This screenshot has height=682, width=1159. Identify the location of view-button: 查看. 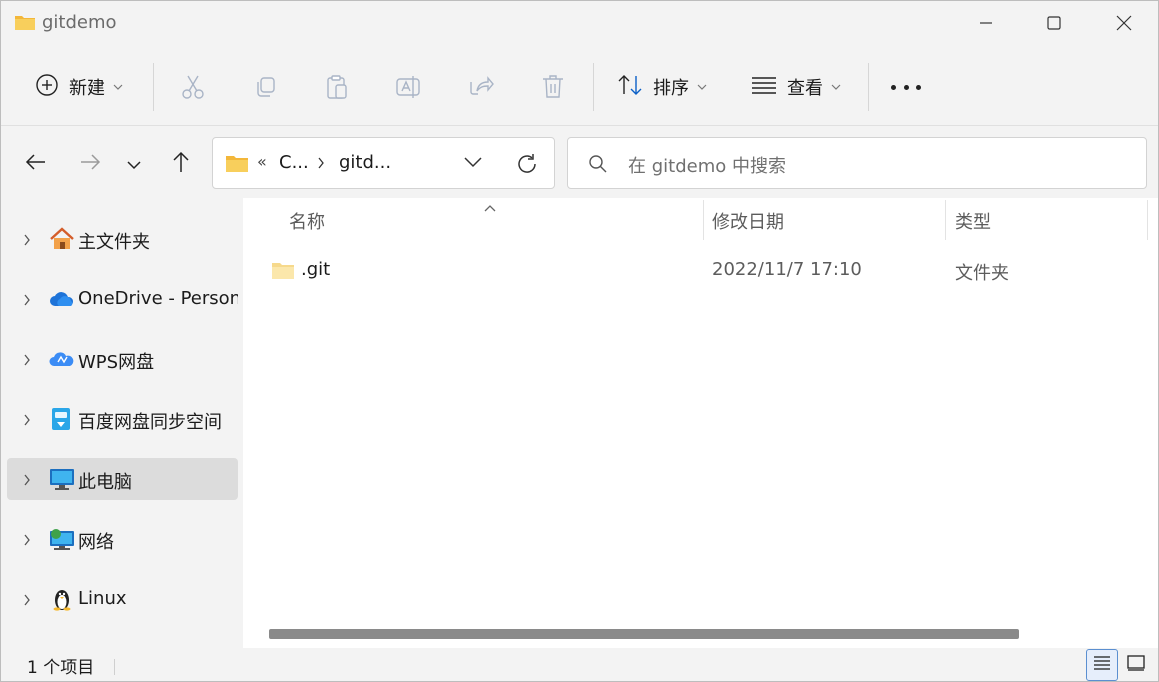
(796, 87).